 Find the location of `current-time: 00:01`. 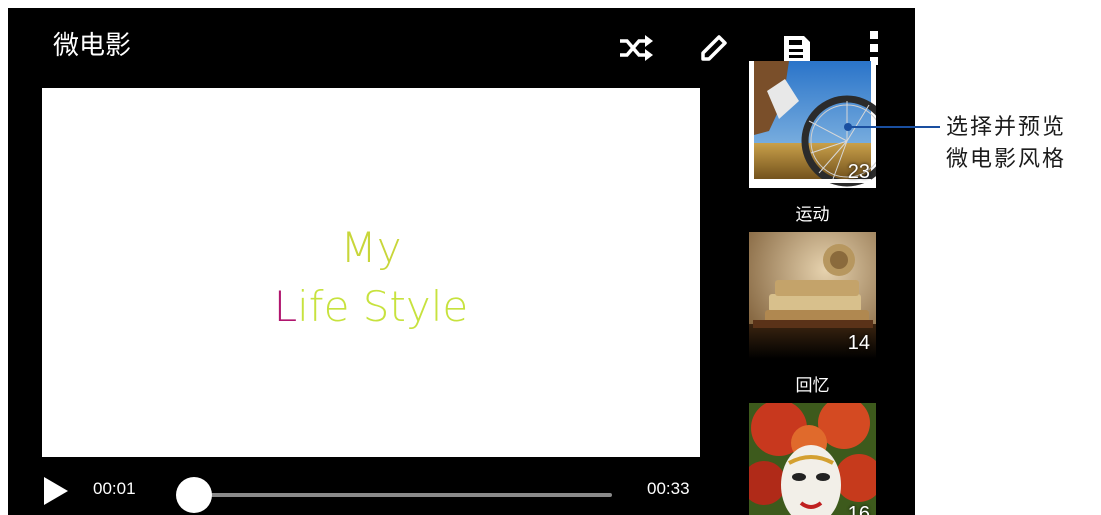

current-time: 00:01 is located at coordinates (114, 488).